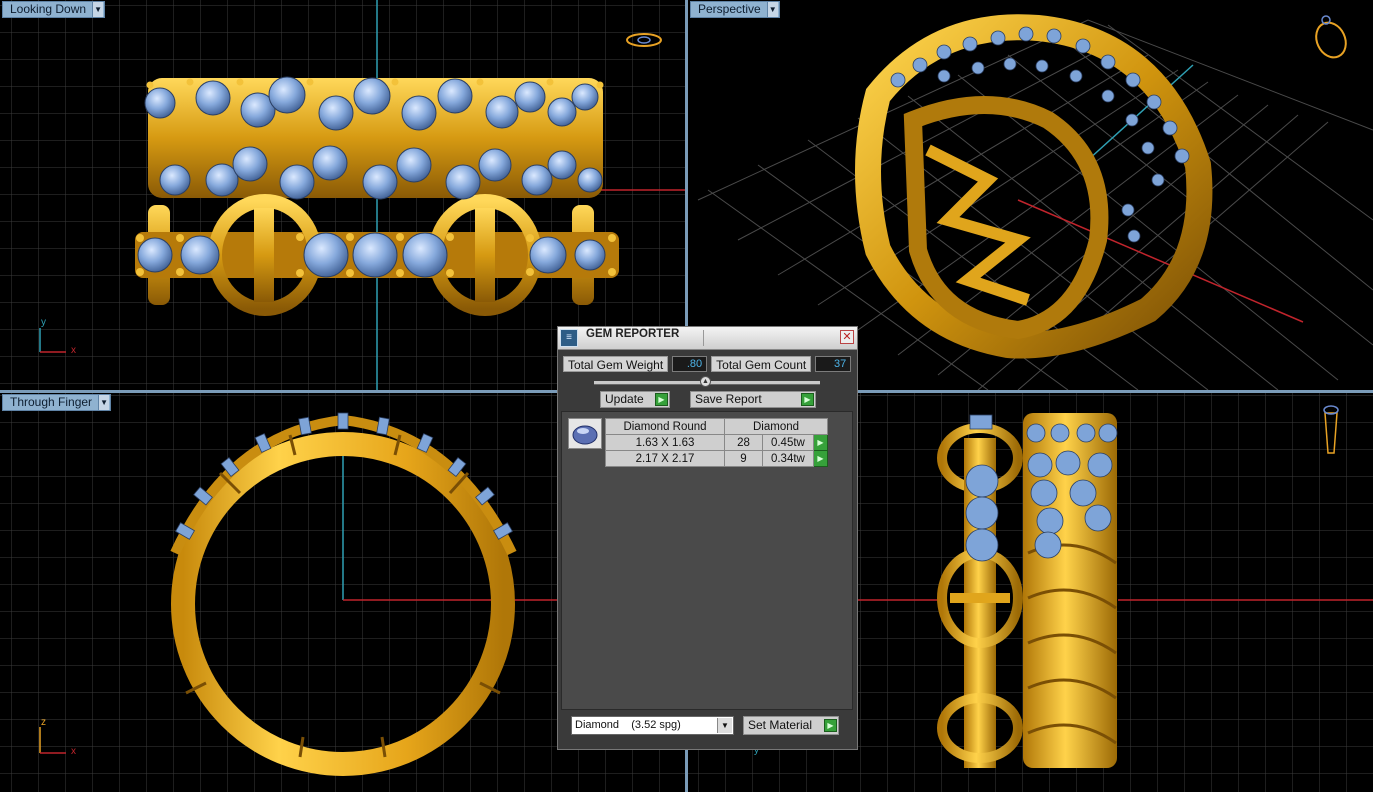  I want to click on table-row: 1.63 X 1.63 28 0.45tw ▶, so click(717, 442).